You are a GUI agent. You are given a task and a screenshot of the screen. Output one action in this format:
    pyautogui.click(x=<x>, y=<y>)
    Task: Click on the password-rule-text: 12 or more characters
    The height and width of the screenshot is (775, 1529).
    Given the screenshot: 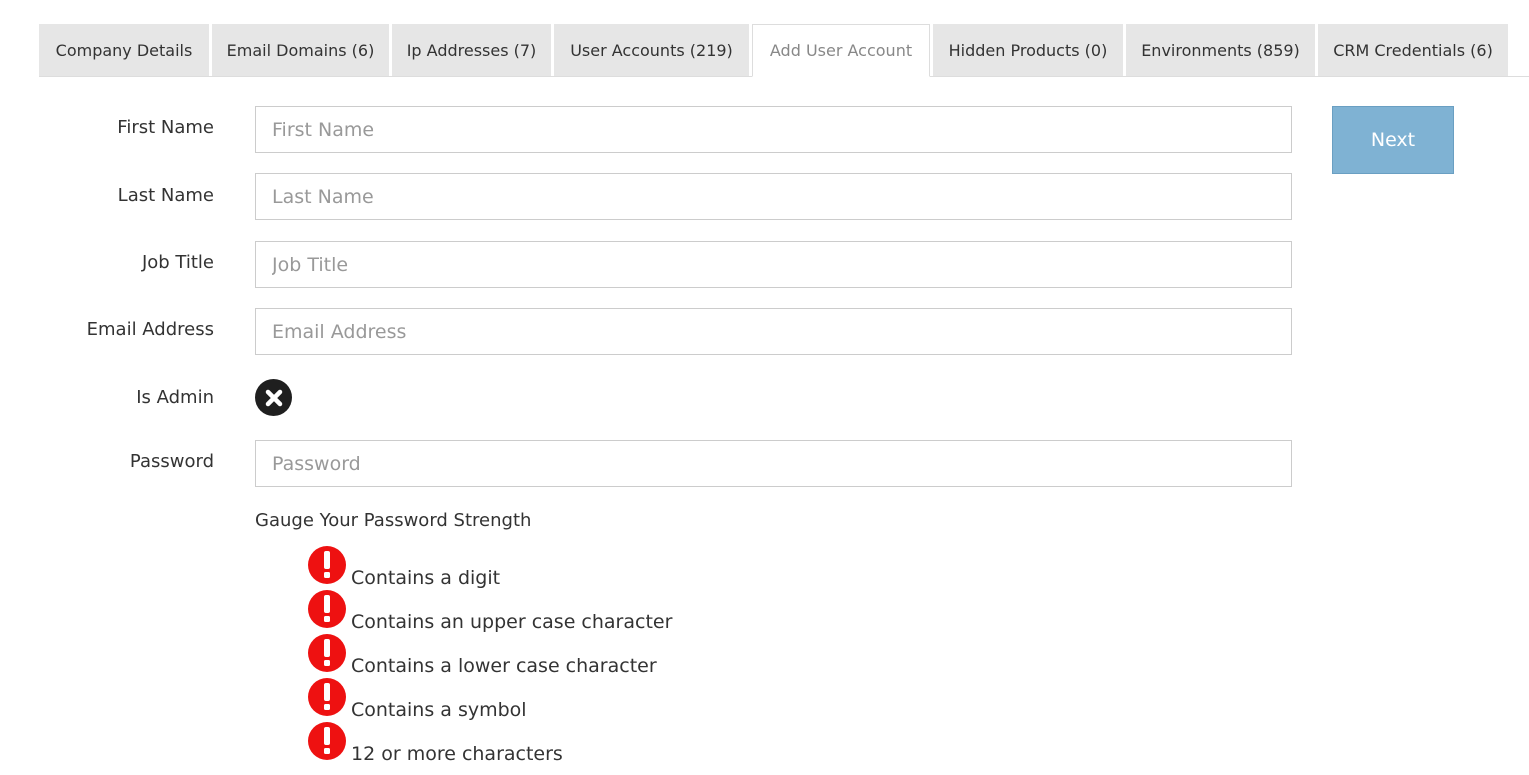 What is the action you would take?
    pyautogui.click(x=457, y=754)
    